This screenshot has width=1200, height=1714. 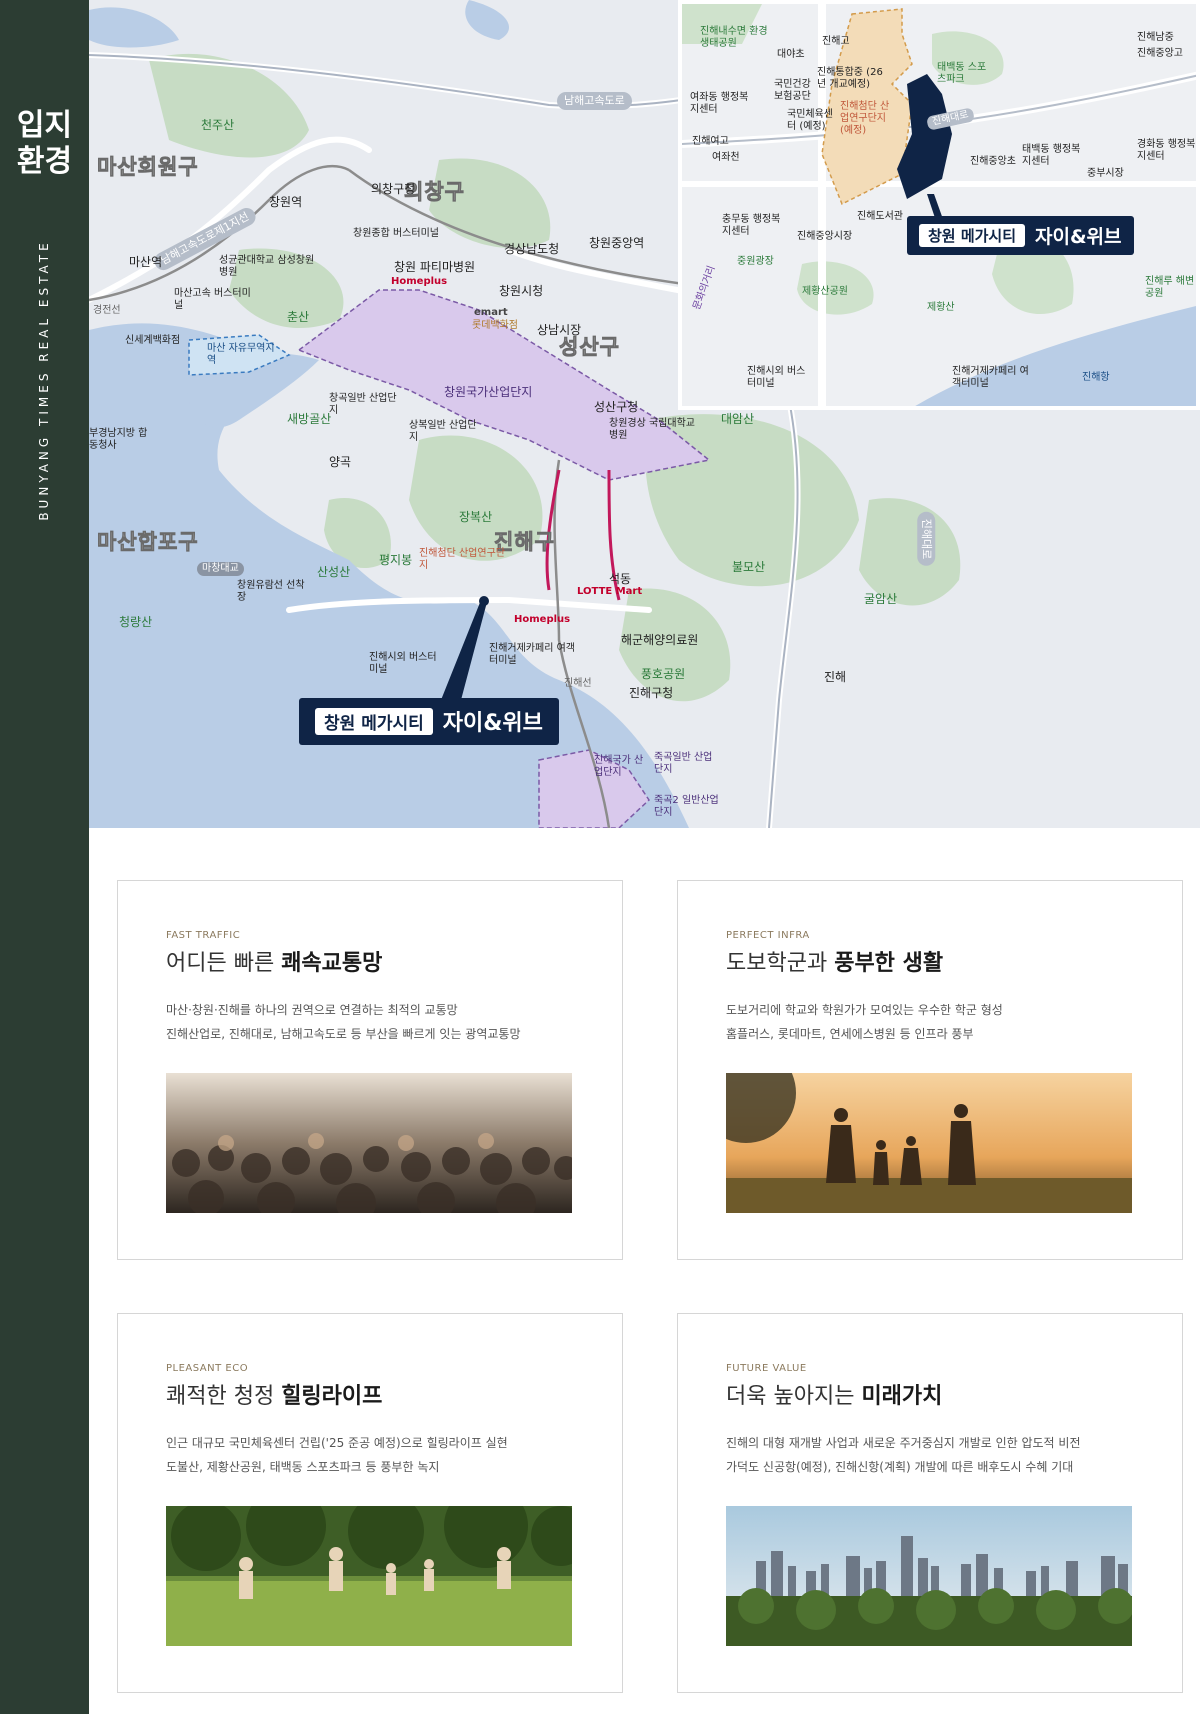 I want to click on card-heading-bold: 힐링라이프, so click(x=332, y=1396).